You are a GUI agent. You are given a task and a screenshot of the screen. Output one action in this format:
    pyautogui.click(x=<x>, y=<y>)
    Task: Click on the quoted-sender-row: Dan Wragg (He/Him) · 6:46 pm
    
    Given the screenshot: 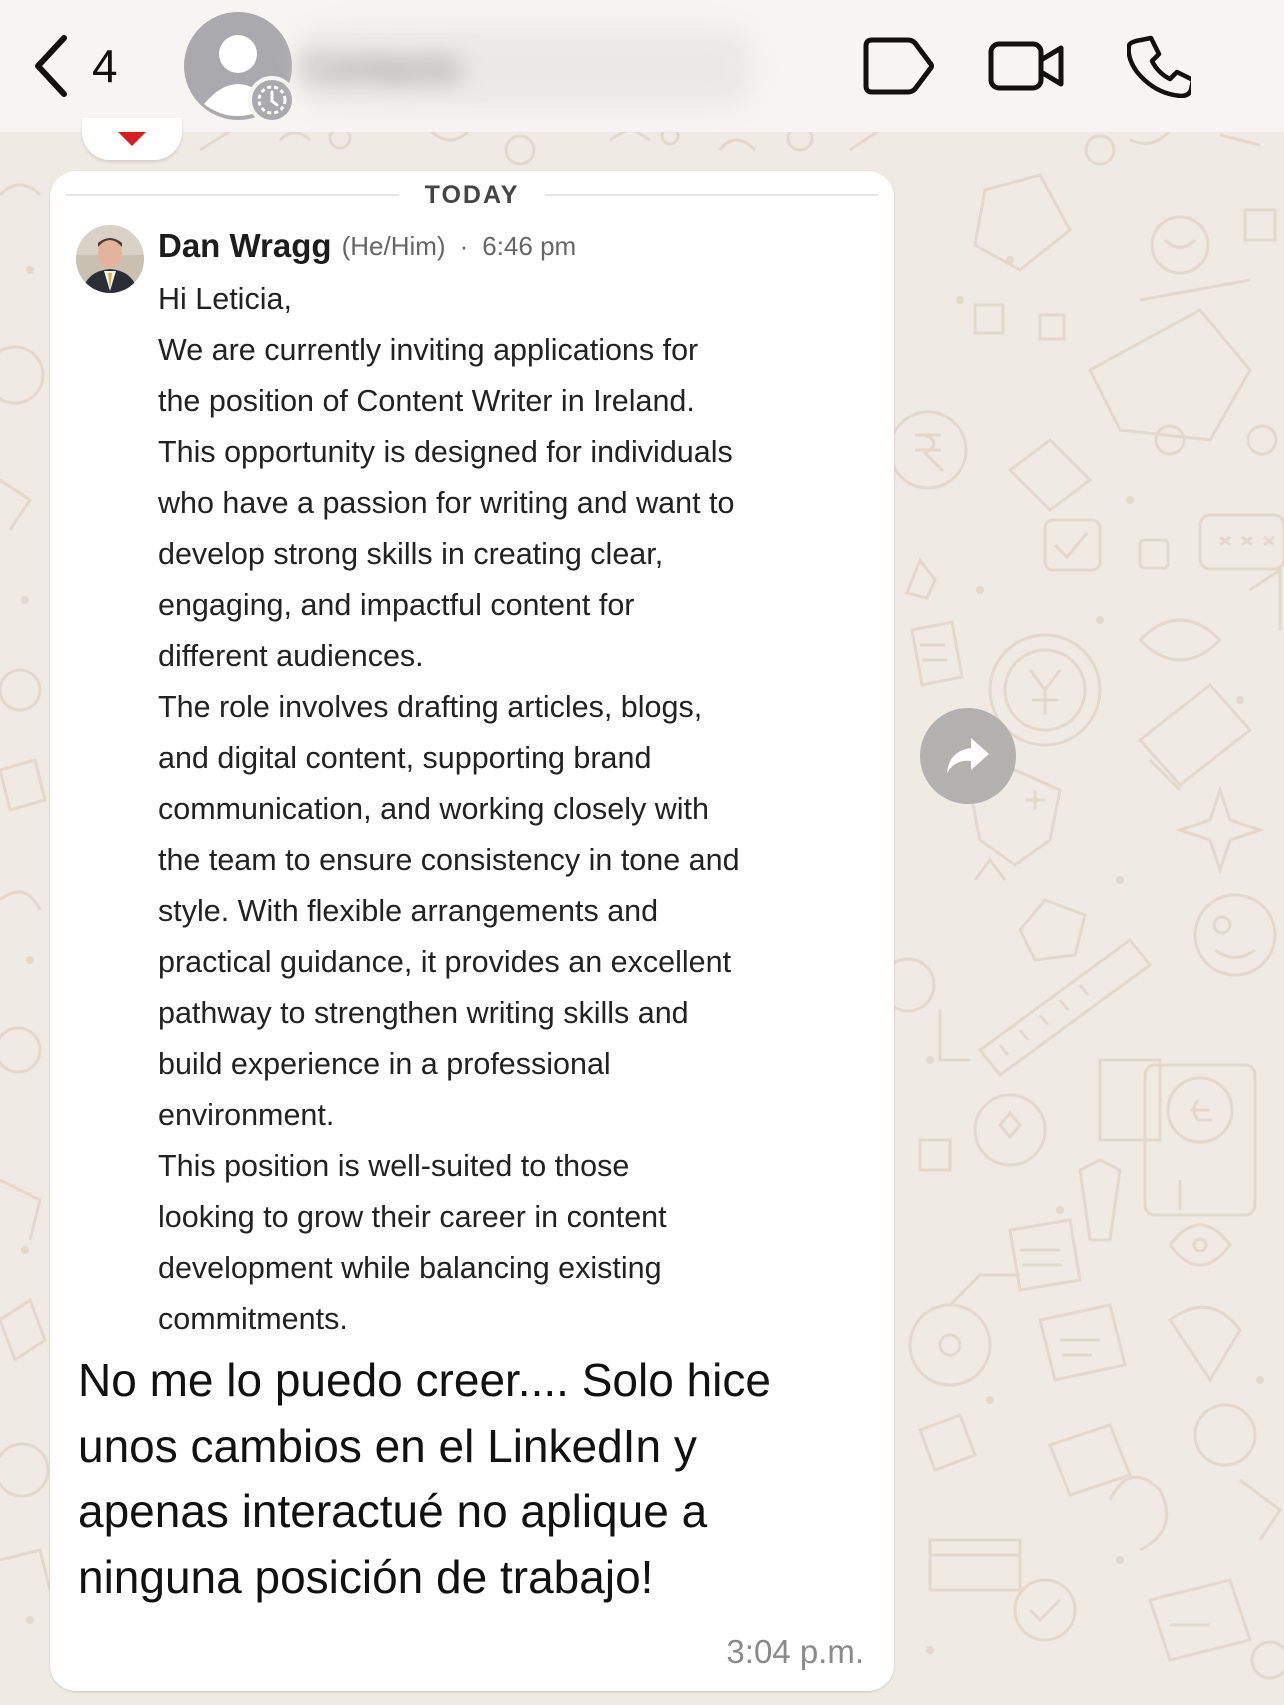 What is the action you would take?
    pyautogui.click(x=367, y=246)
    